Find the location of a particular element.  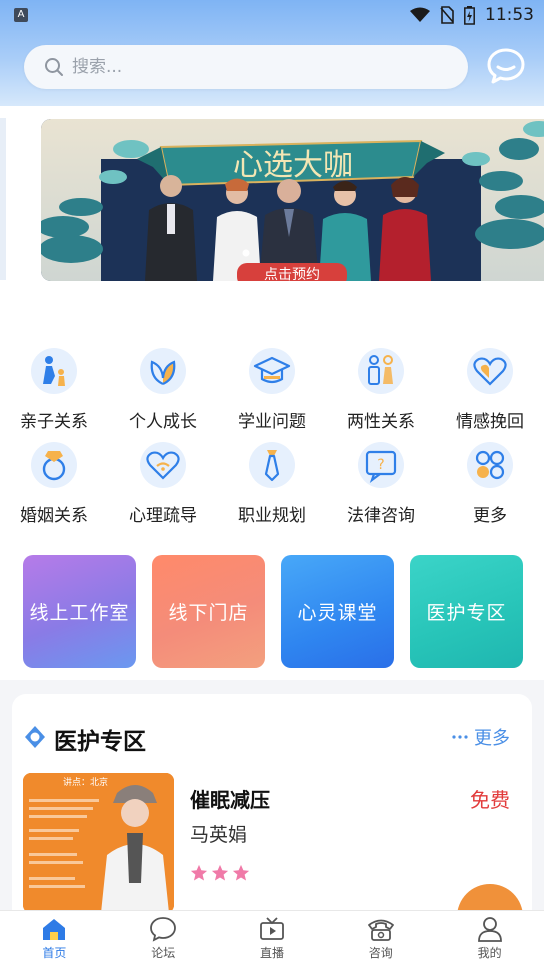

ring-icon is located at coordinates (54, 465).